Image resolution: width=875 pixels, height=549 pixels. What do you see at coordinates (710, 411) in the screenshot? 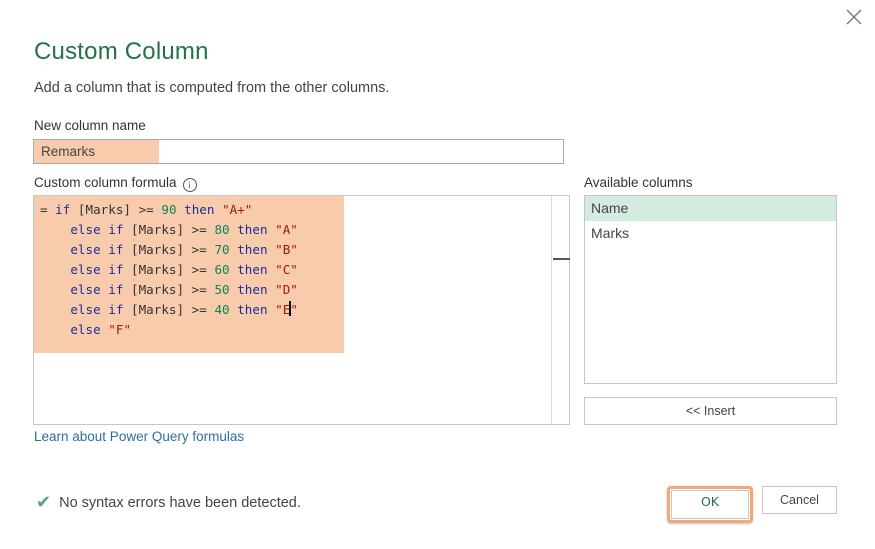
I see `insert-button: << Insert` at bounding box center [710, 411].